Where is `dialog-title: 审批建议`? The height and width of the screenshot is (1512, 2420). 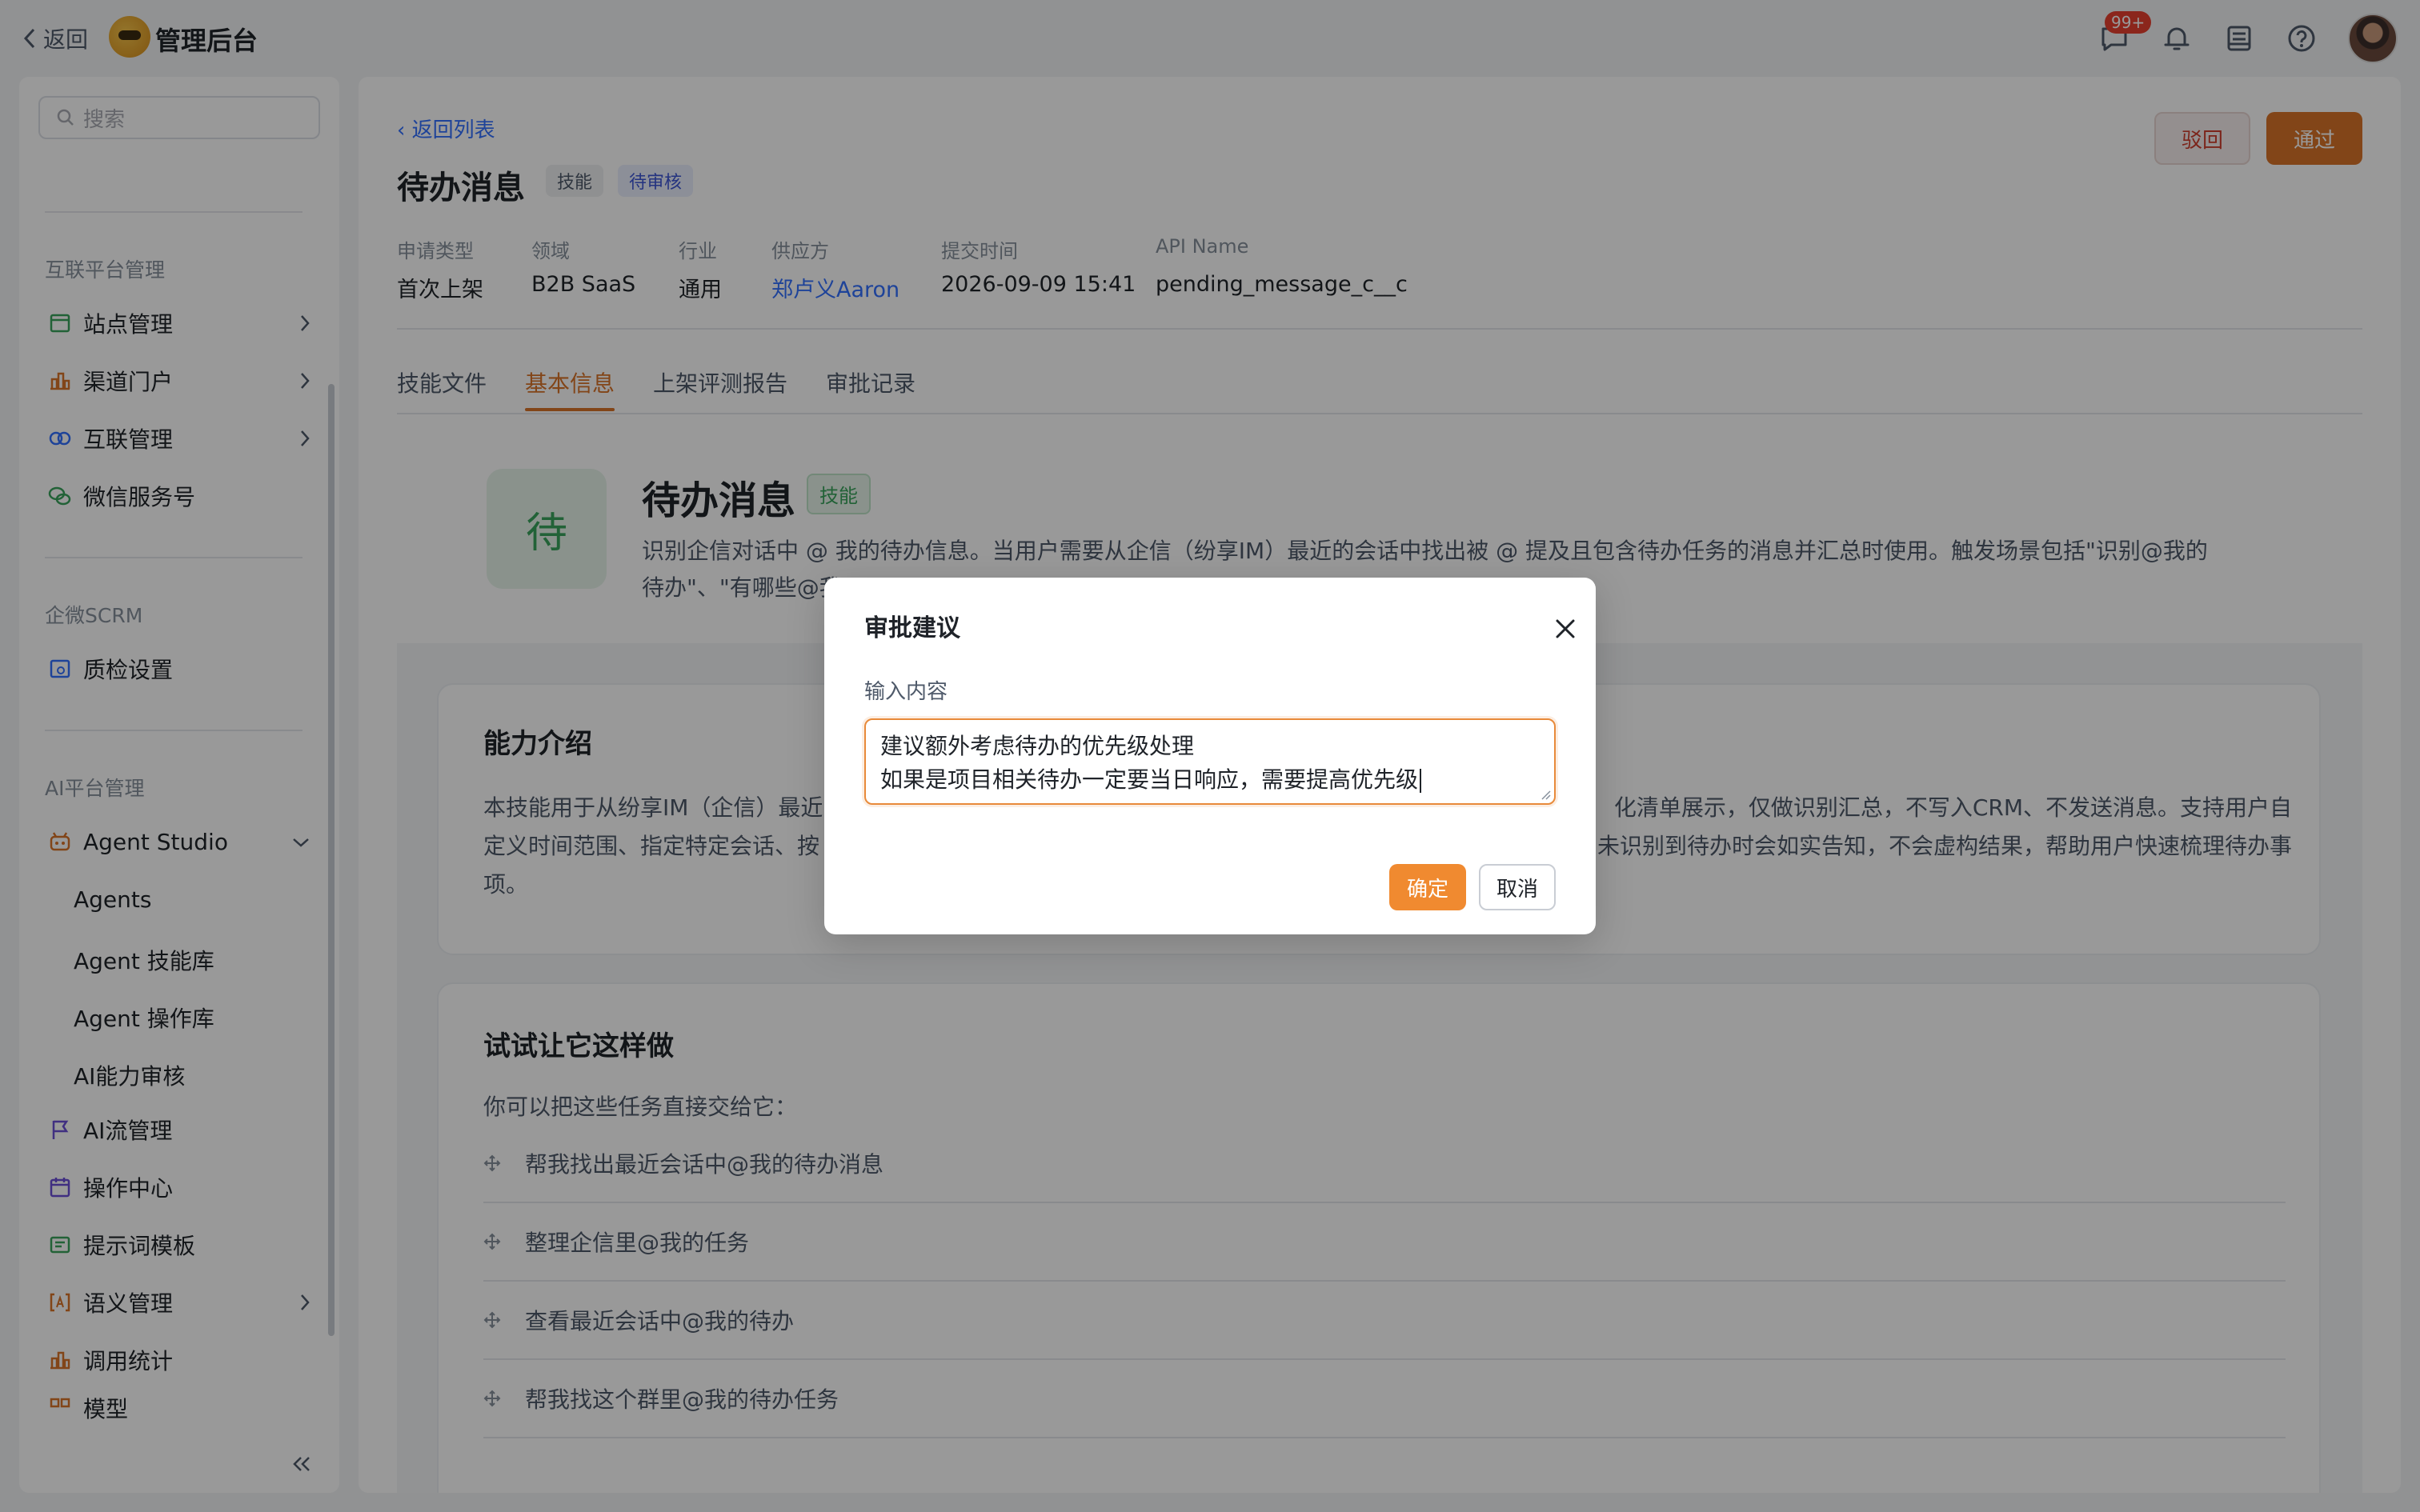
dialog-title: 审批建议 is located at coordinates (912, 628).